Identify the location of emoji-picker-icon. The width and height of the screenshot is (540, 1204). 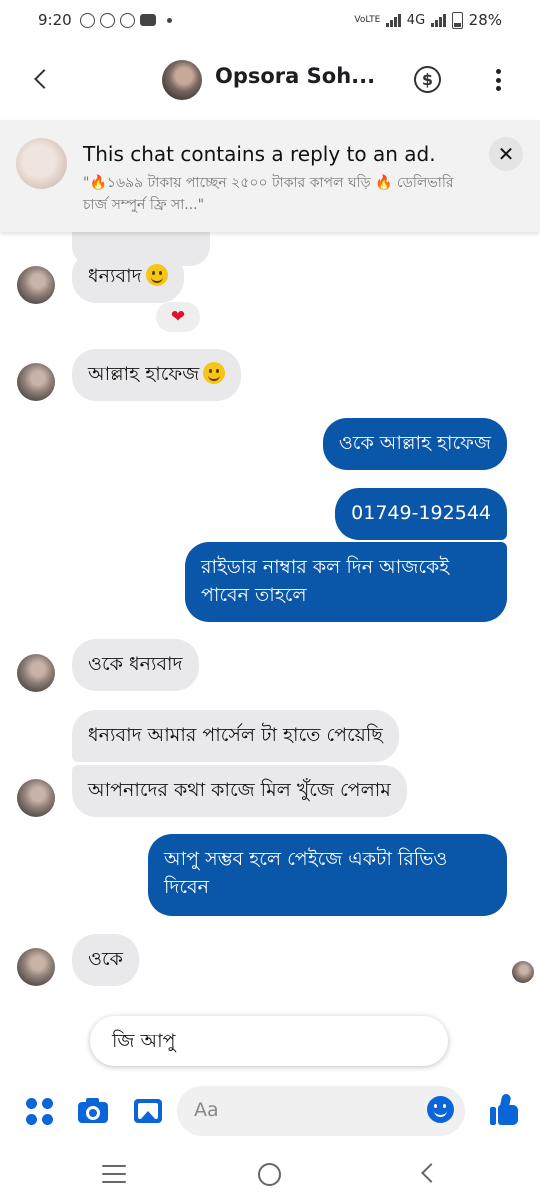
(440, 1109).